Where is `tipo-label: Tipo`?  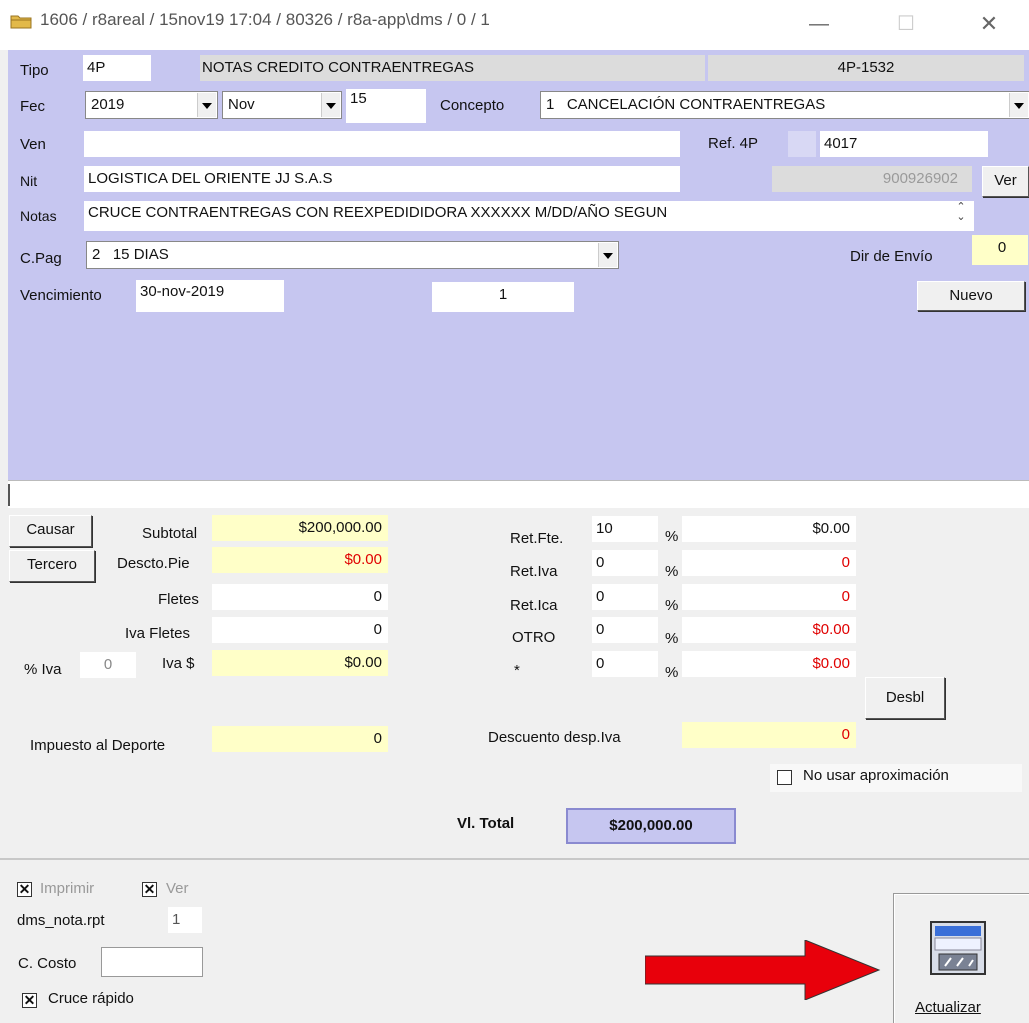 tipo-label: Tipo is located at coordinates (34, 70).